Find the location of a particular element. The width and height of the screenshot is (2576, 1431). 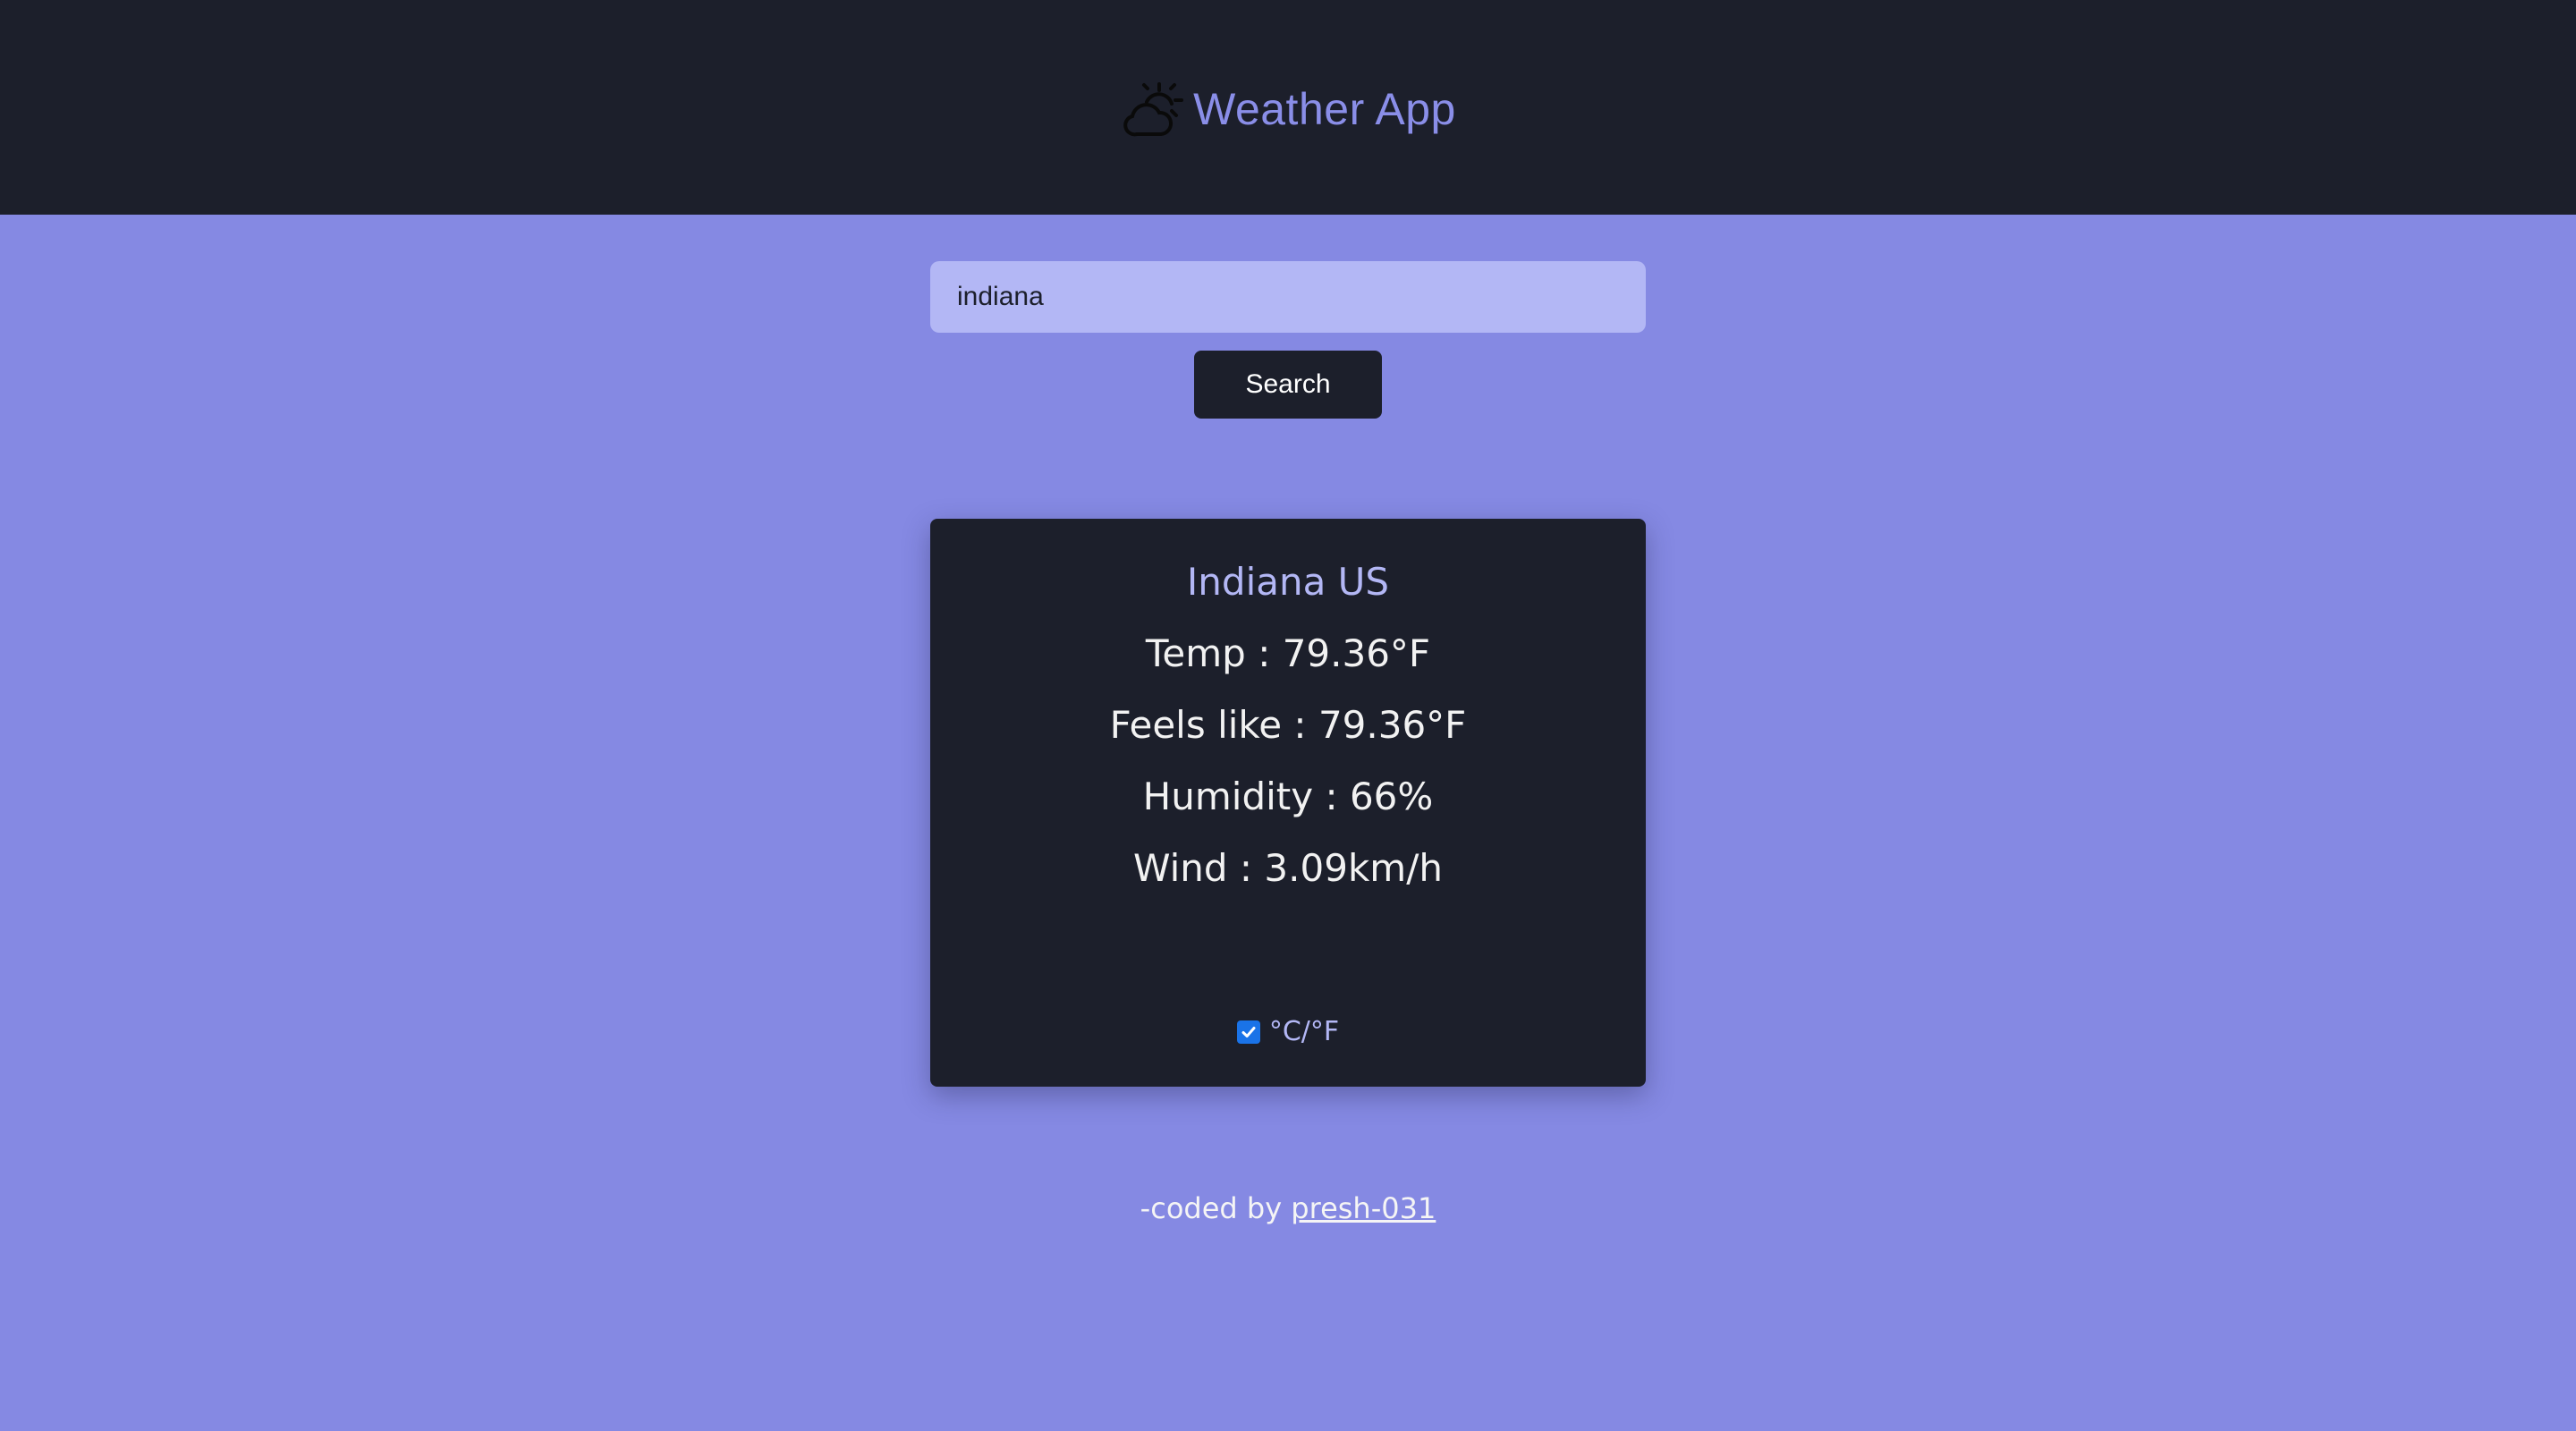

unit-checkbox is located at coordinates (1248, 1032).